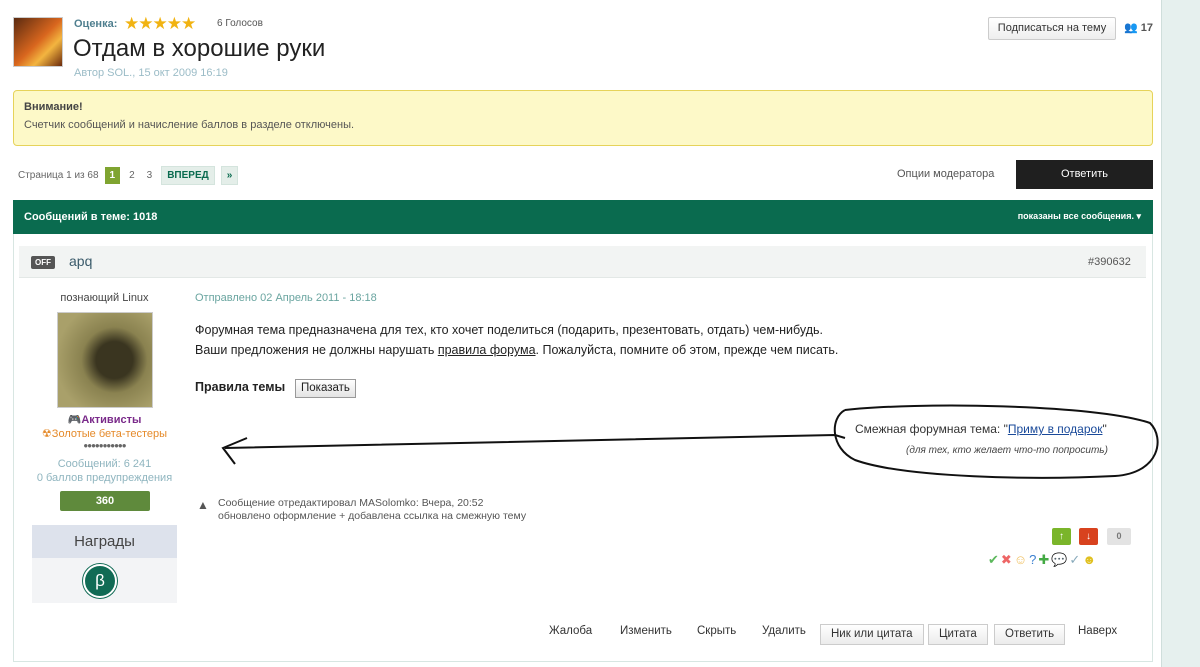  Describe the element at coordinates (1084, 174) in the screenshot. I see `reply-button: Ответить` at that location.